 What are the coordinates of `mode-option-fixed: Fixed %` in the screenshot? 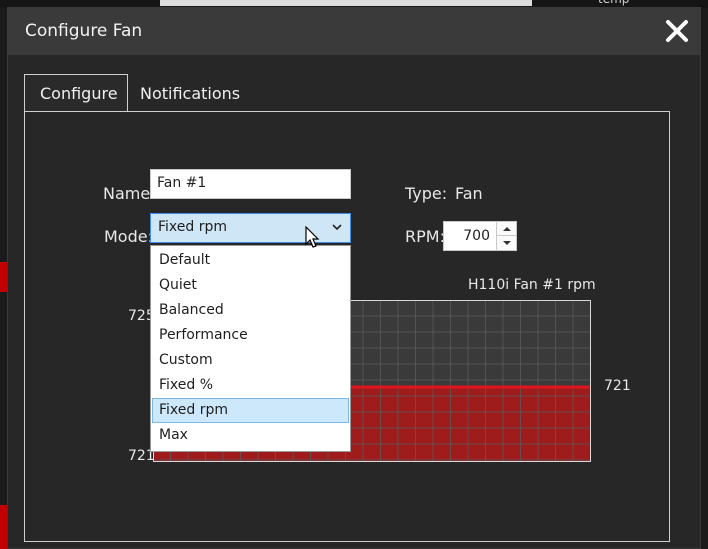 It's located at (250, 385).